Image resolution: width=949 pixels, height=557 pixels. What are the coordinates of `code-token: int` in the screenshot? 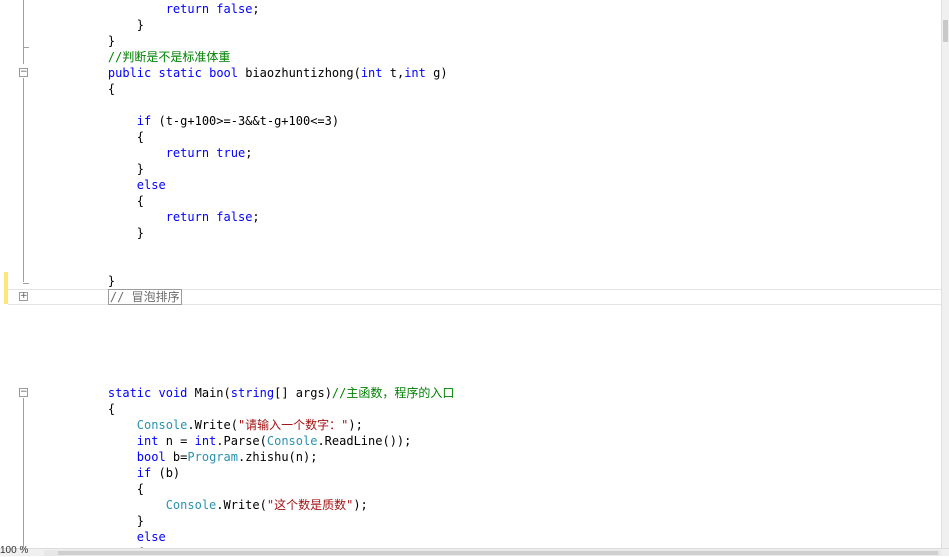 It's located at (371, 73).